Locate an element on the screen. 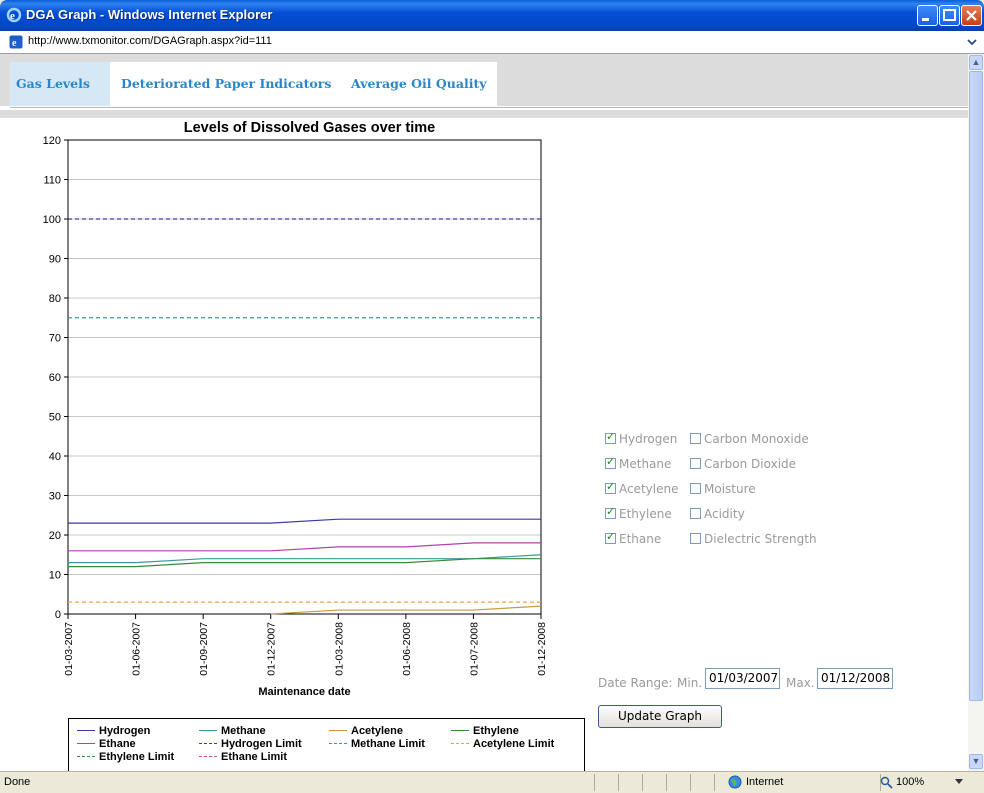 The height and width of the screenshot is (793, 984). legend-label: Ethylene Limit is located at coordinates (137, 757).